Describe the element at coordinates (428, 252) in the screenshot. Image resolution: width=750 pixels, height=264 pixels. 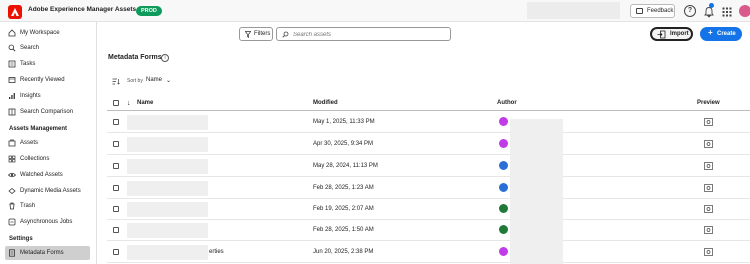
I see `table-row: erties Jun 20, 2025, 2:38 PM` at that location.